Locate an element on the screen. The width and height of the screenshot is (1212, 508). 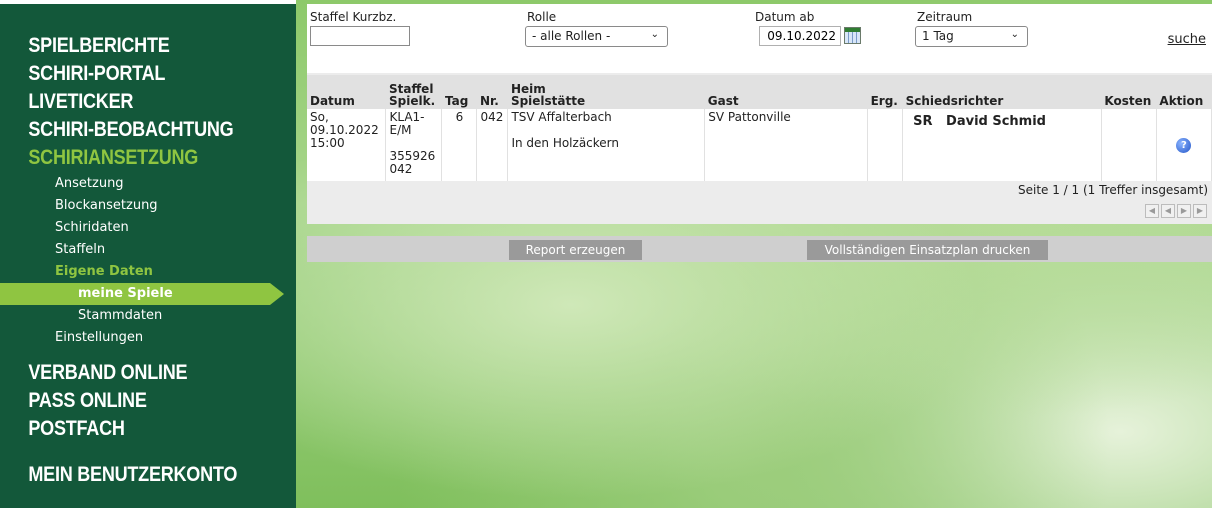
col-tag: Tag is located at coordinates (459, 92).